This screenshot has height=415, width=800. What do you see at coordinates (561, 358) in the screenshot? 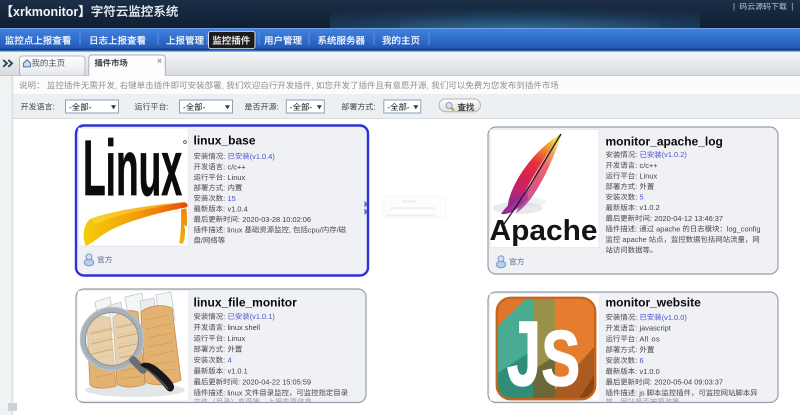
I see `svg-text: S` at bounding box center [561, 358].